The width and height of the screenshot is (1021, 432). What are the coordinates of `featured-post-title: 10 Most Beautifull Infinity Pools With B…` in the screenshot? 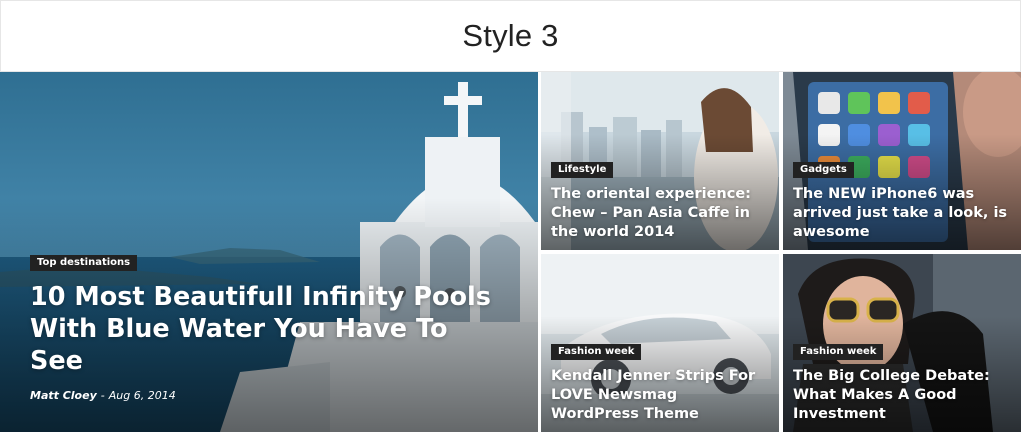 It's located at (269, 329).